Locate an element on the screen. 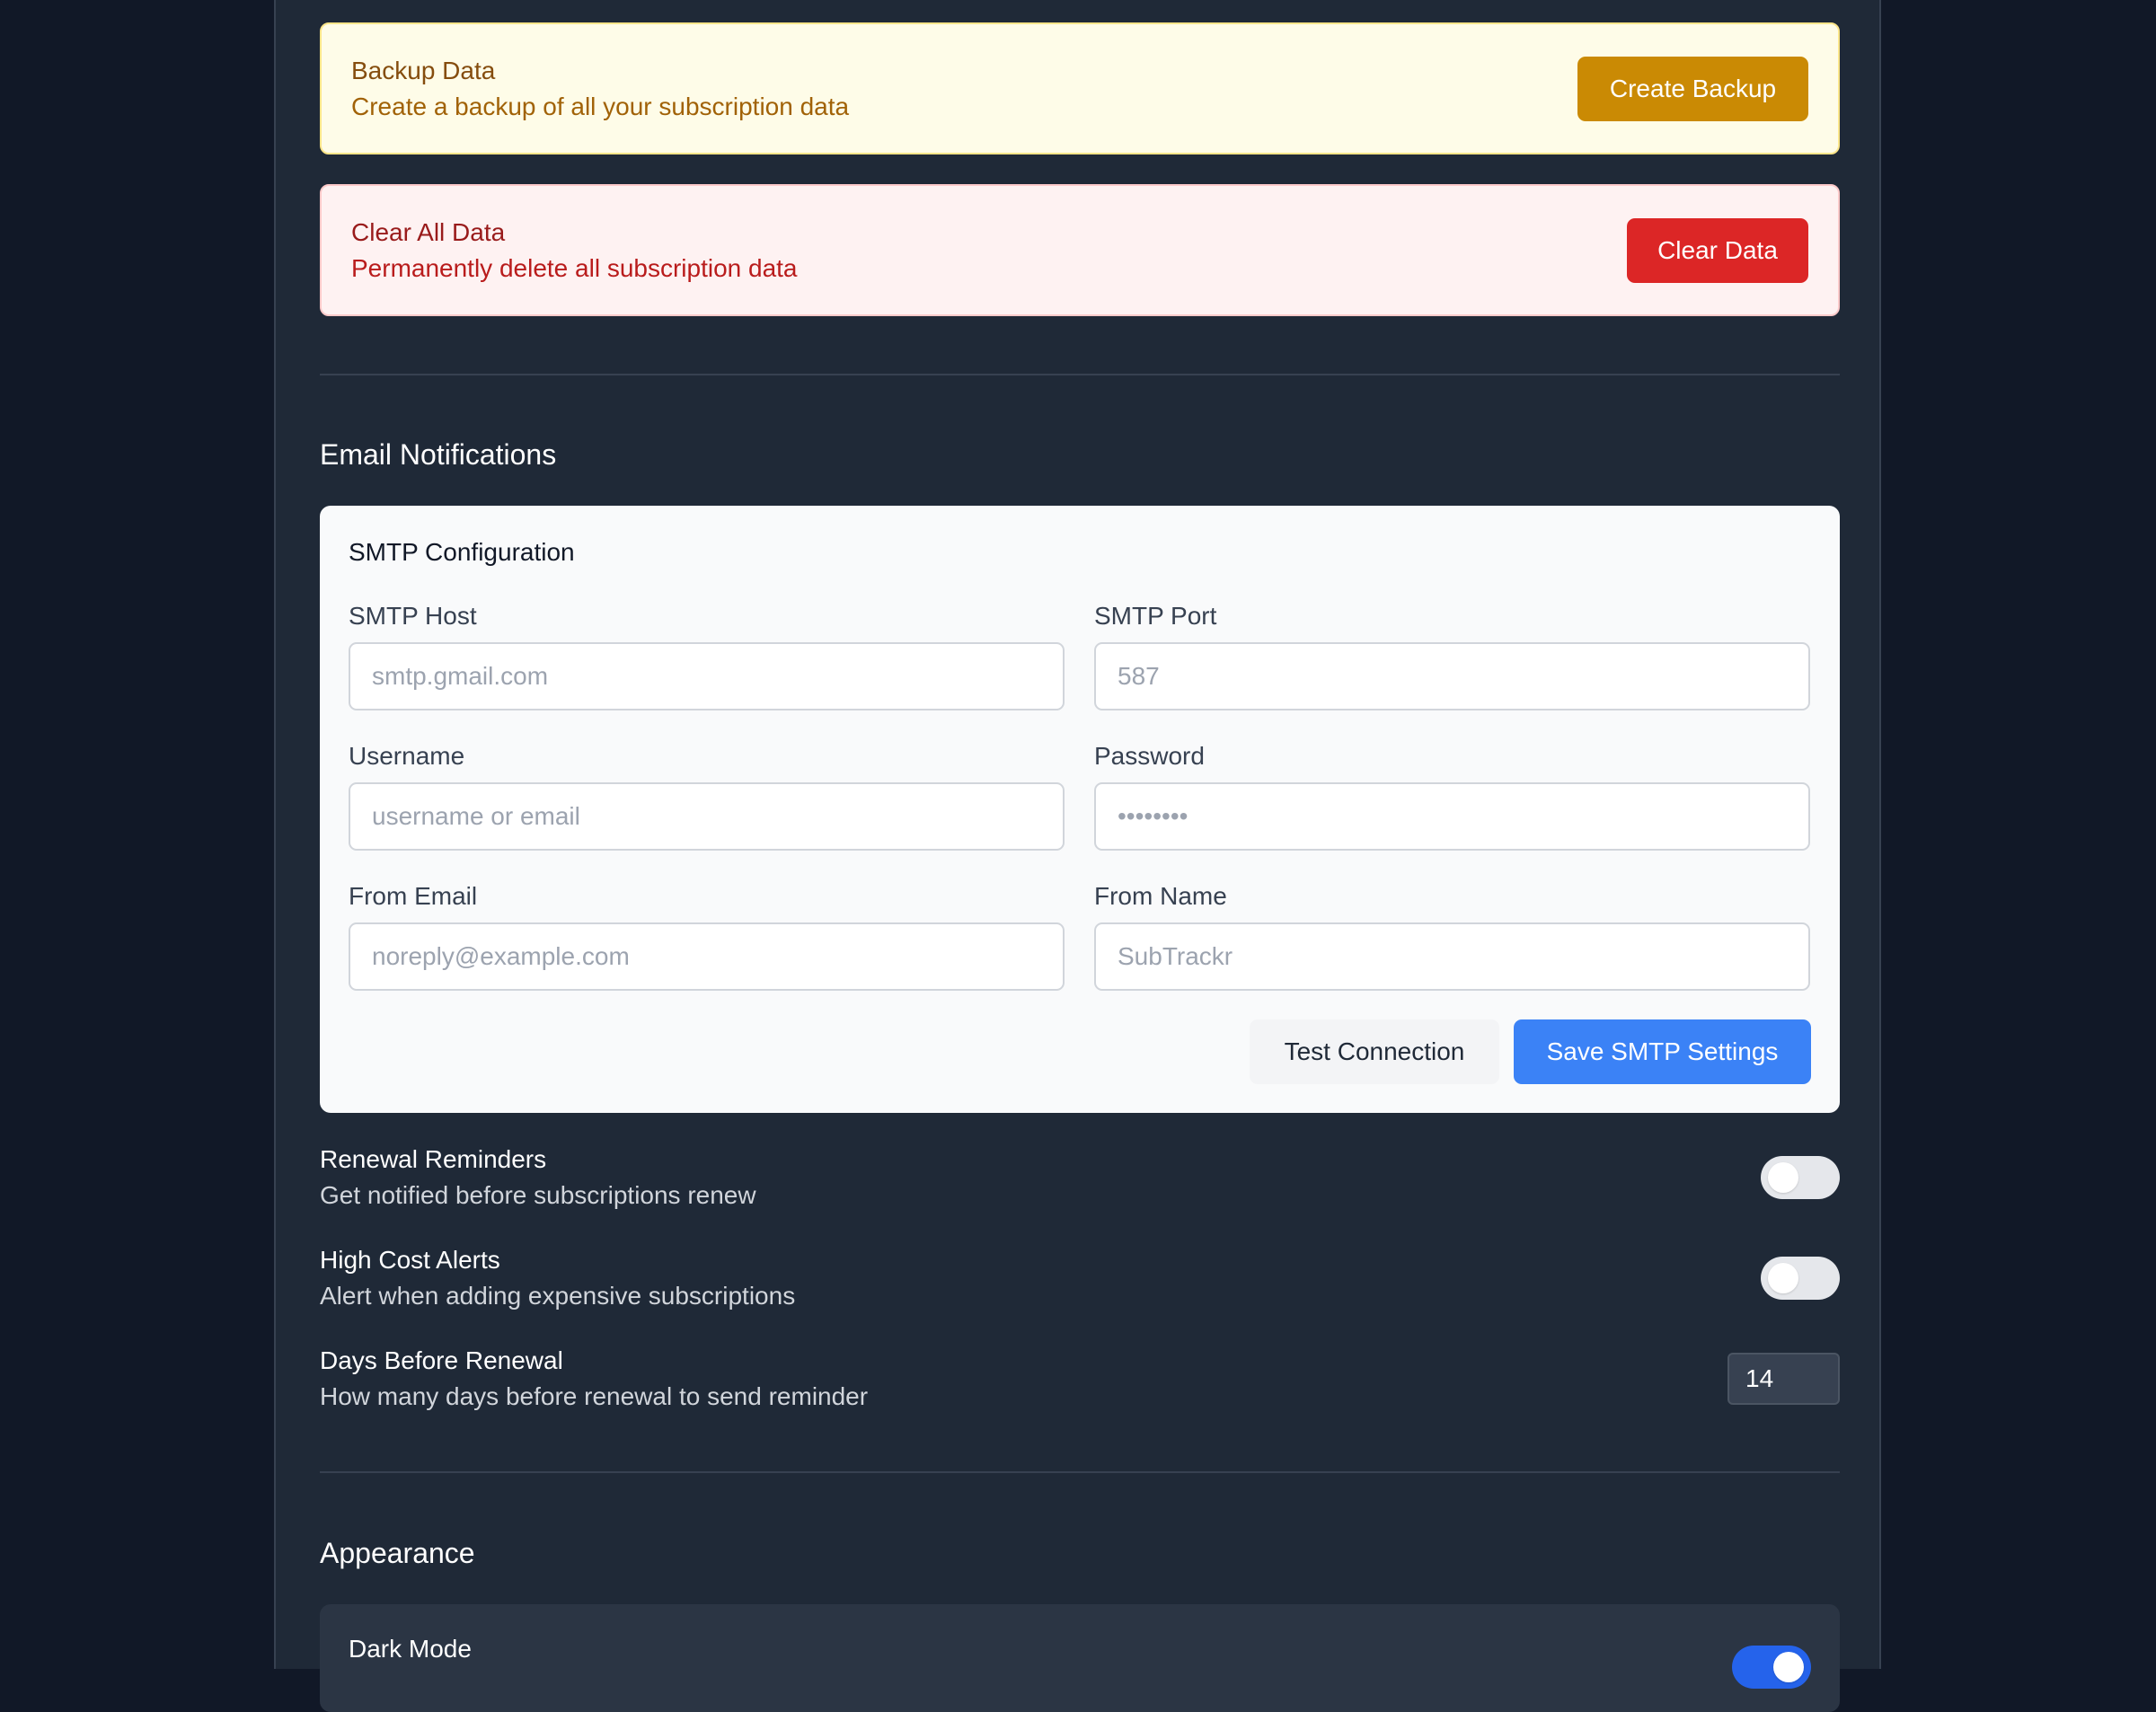 The height and width of the screenshot is (1712, 2156). backup-data-title: Backup Data is located at coordinates (423, 70).